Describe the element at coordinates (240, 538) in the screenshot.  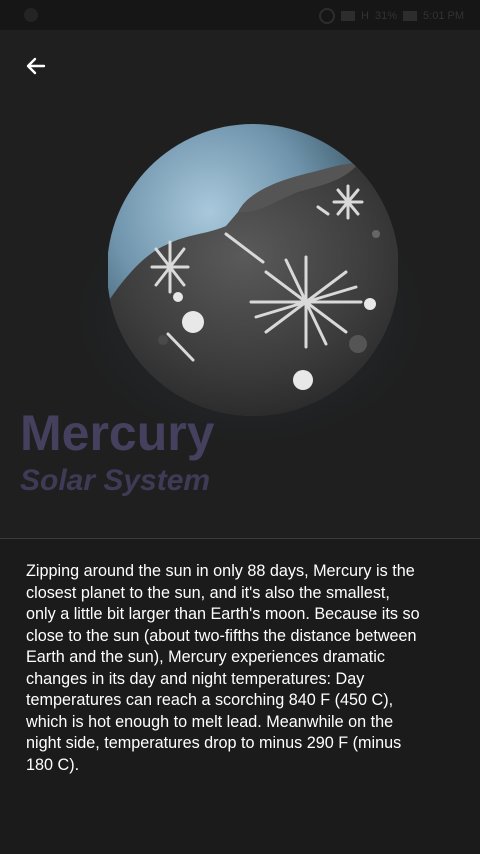
I see `divider` at that location.